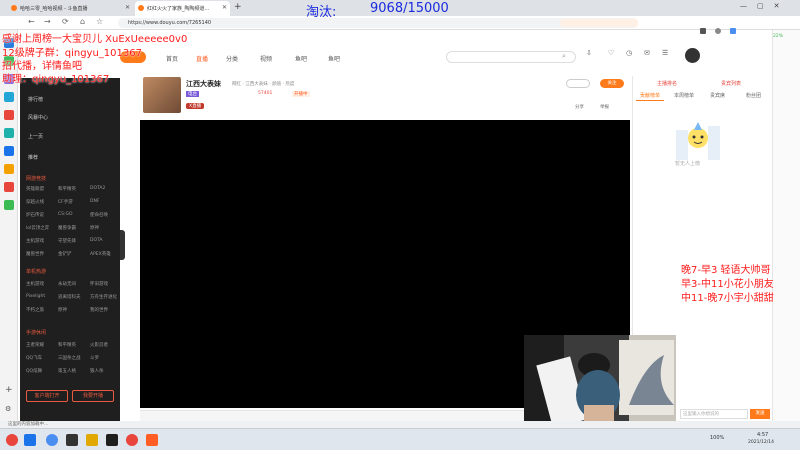 The width and height of the screenshot is (800, 450). What do you see at coordinates (99, 310) in the screenshot?
I see `sidebar-category-link: 我的世界` at bounding box center [99, 310].